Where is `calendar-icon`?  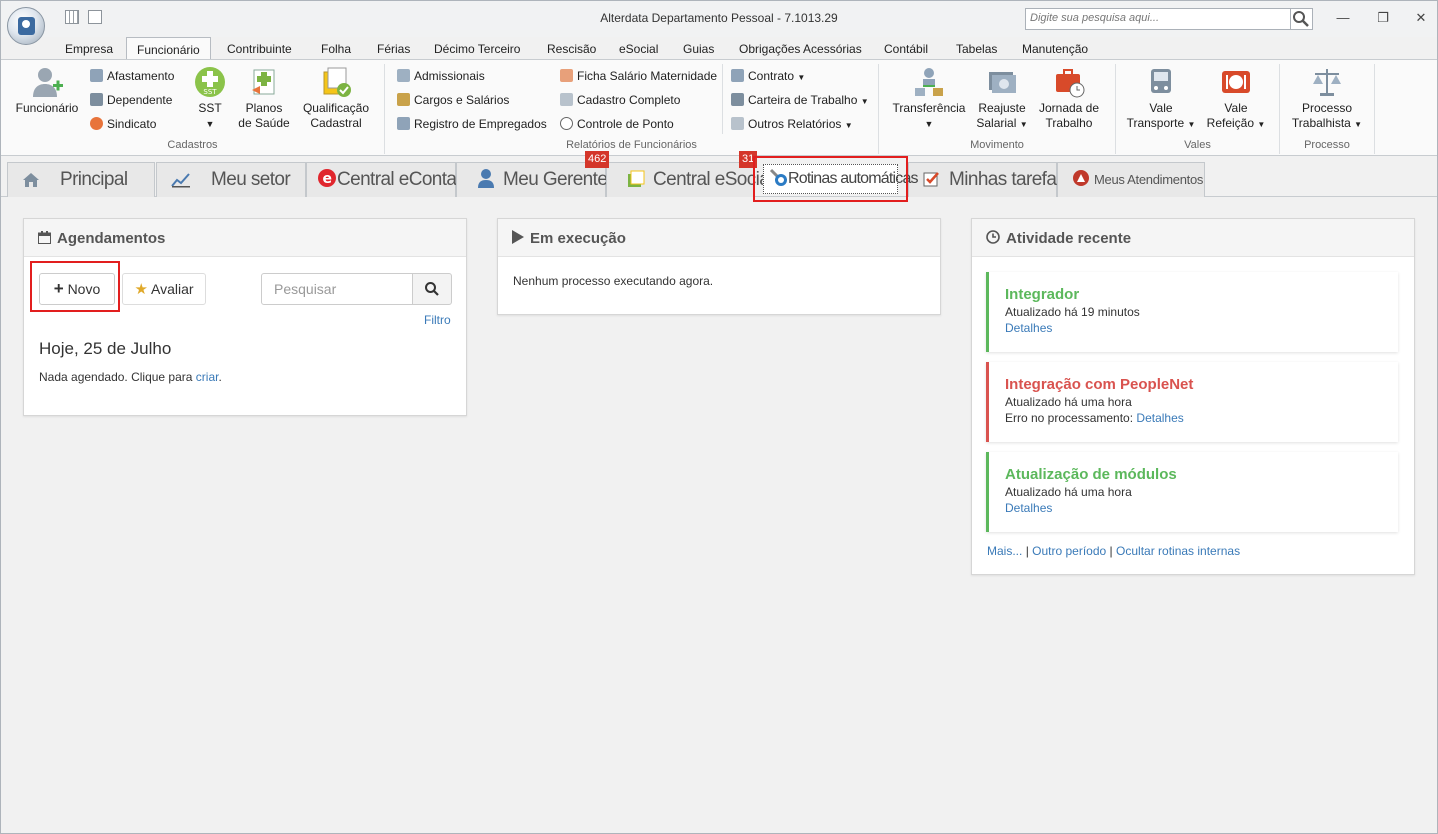 calendar-icon is located at coordinates (44, 237).